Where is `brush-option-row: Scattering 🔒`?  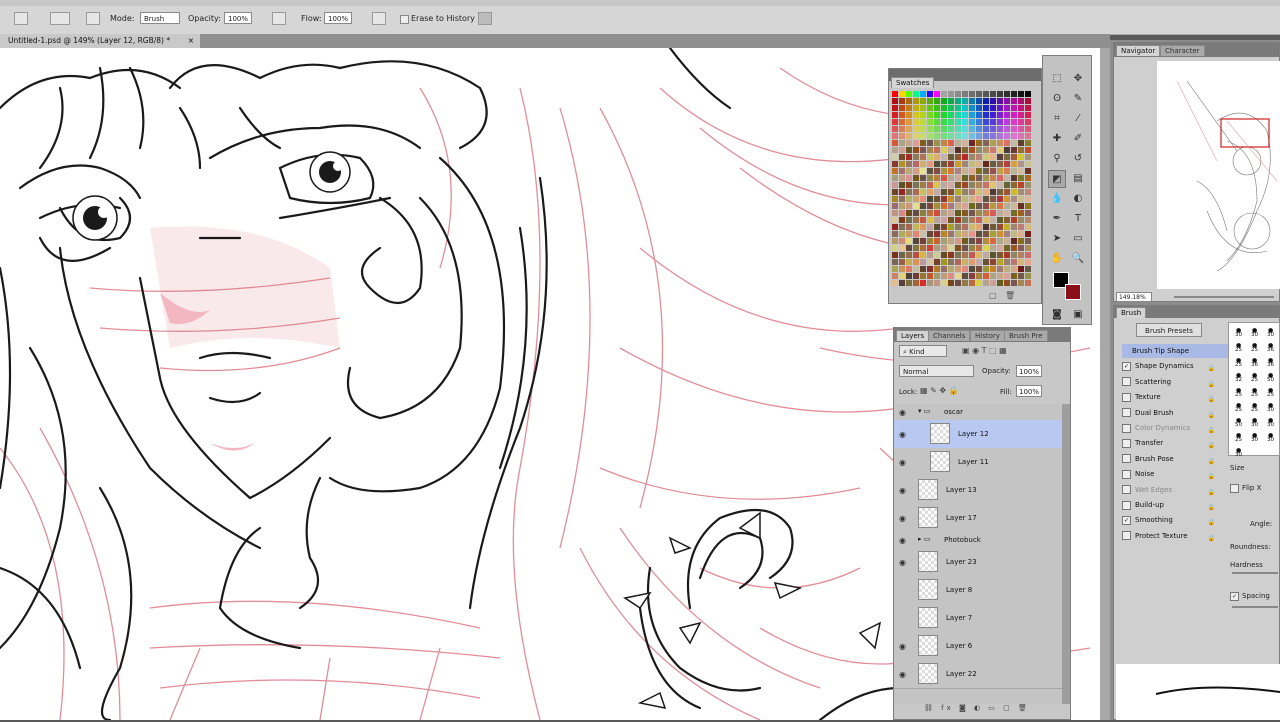 brush-option-row: Scattering 🔒 is located at coordinates (1171, 382).